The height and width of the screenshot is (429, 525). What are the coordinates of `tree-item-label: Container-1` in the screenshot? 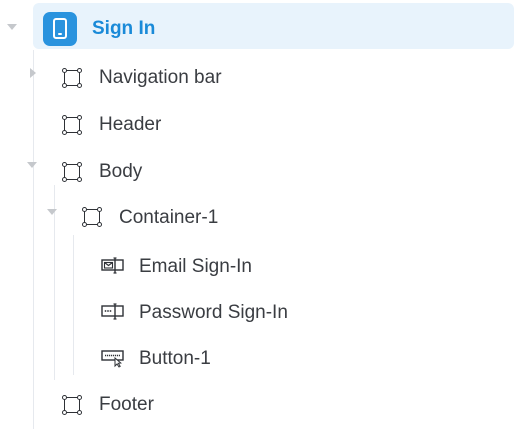 It's located at (169, 217).